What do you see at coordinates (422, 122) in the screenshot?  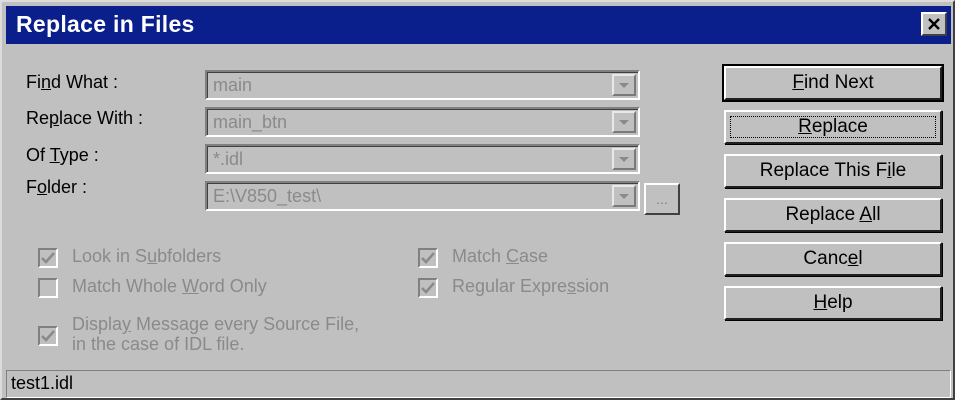 I see `replace-with-combo: main_btn` at bounding box center [422, 122].